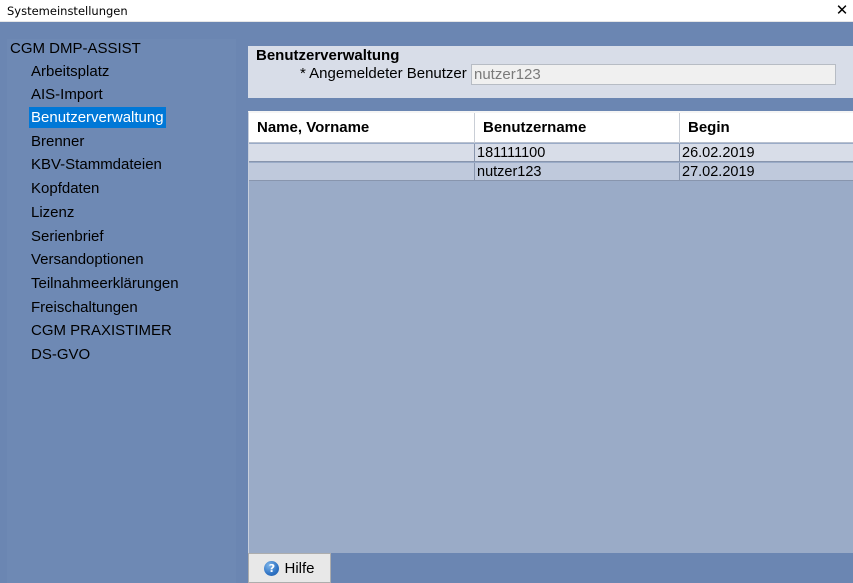  Describe the element at coordinates (550, 568) in the screenshot. I see `footer-bar: ? Hilfe` at that location.